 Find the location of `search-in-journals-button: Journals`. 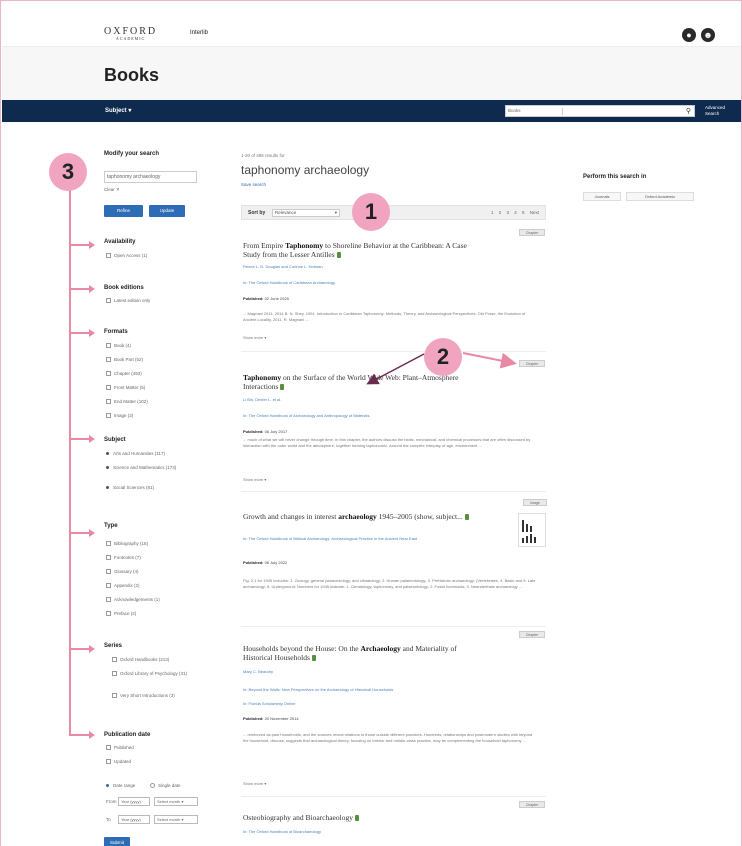

search-in-journals-button: Journals is located at coordinates (602, 196).